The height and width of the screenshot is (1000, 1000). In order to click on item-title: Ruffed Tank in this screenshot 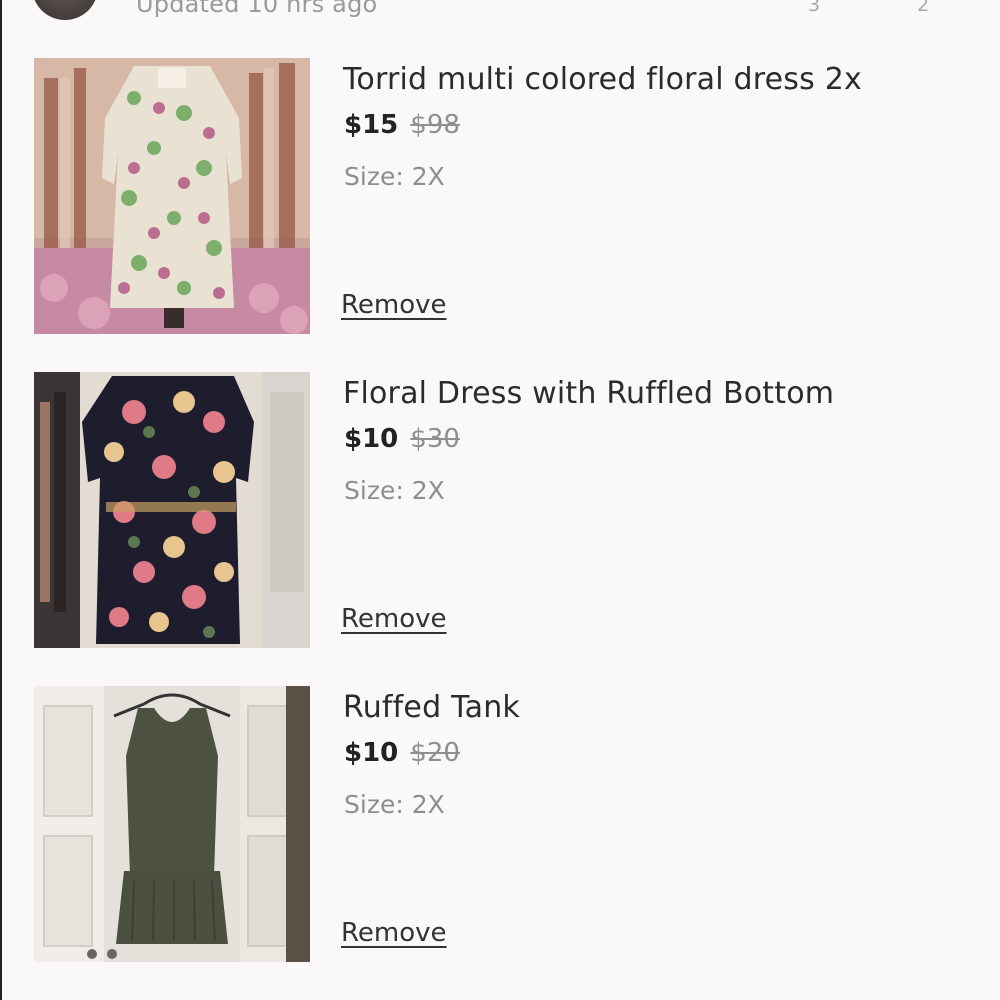, I will do `click(431, 707)`.